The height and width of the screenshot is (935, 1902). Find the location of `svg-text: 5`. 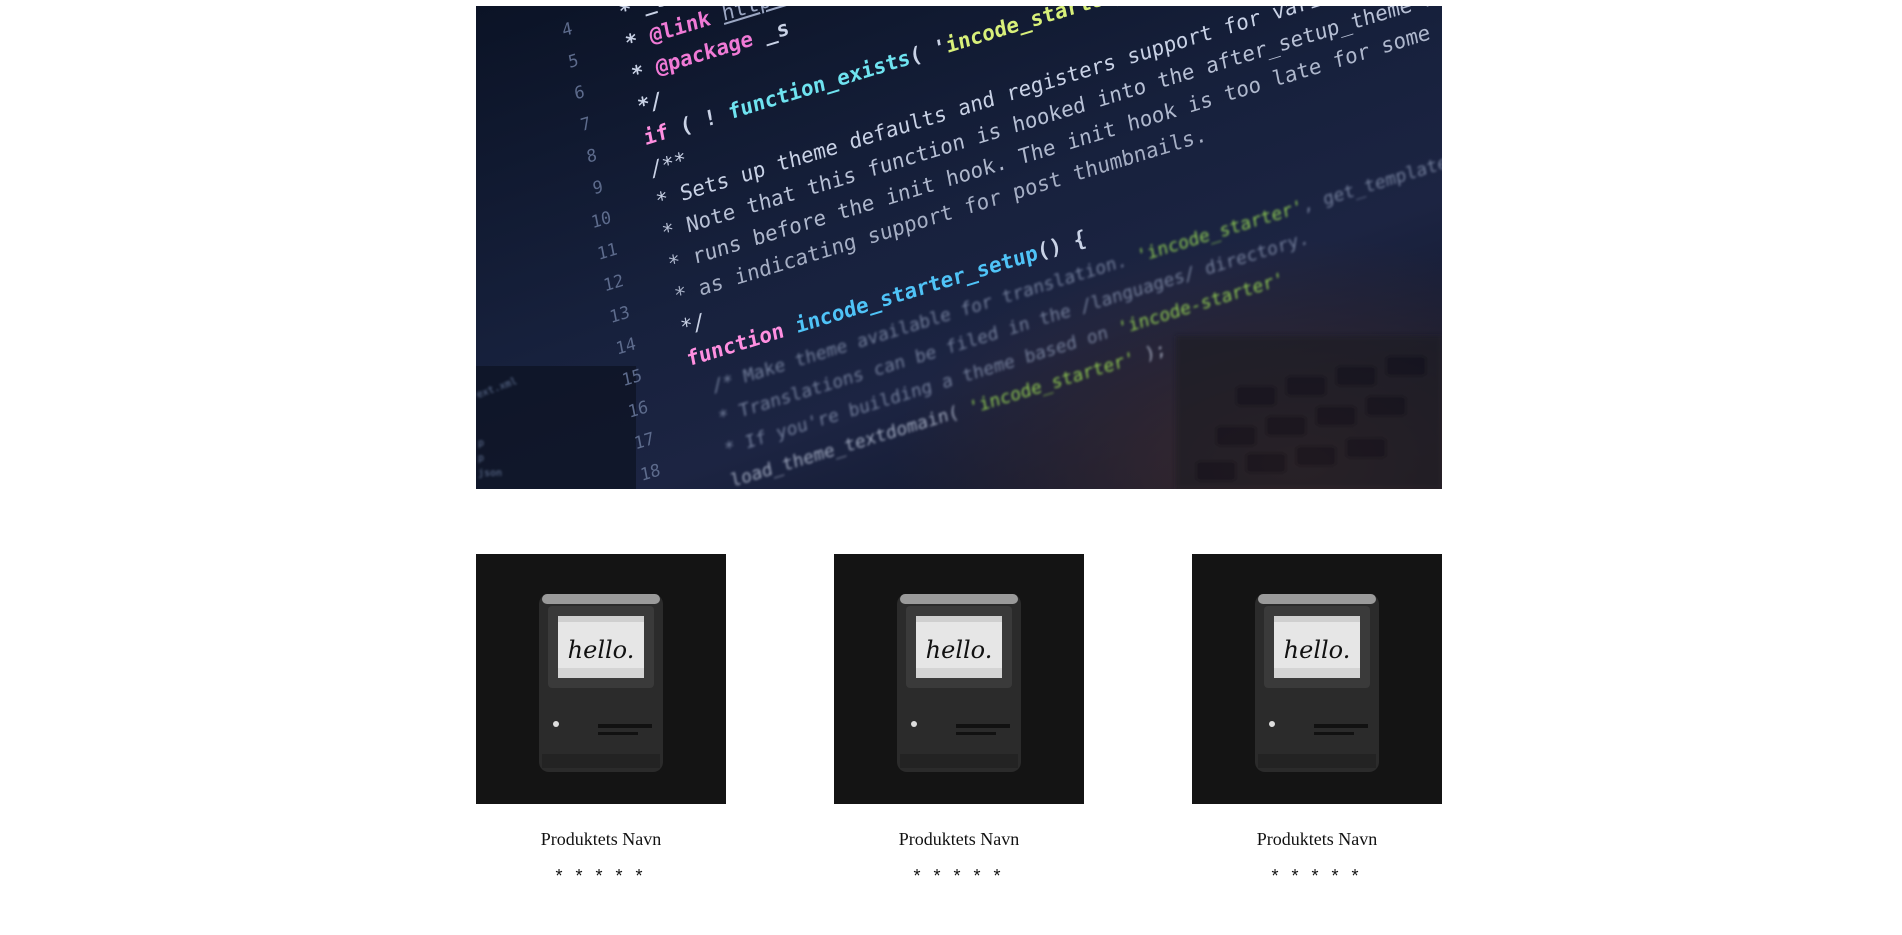

svg-text: 5 is located at coordinates (574, 61).